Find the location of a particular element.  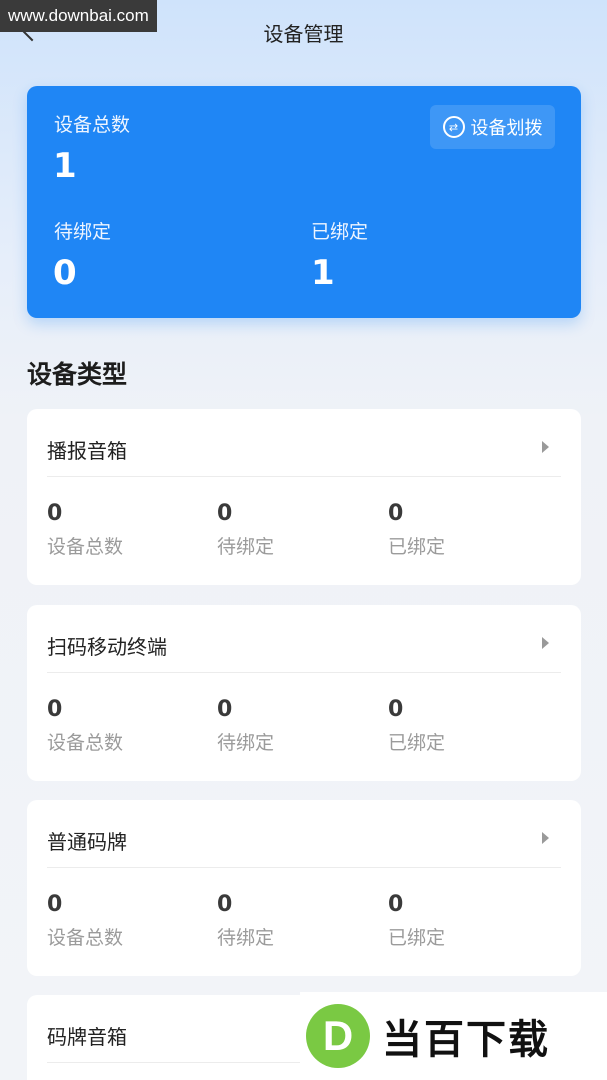

logo-watermark: D 当百下载 is located at coordinates (453, 1036).